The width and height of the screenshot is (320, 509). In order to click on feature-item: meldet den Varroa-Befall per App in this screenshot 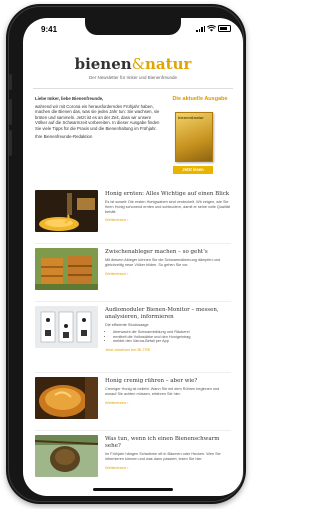, I will do `click(172, 341)`.